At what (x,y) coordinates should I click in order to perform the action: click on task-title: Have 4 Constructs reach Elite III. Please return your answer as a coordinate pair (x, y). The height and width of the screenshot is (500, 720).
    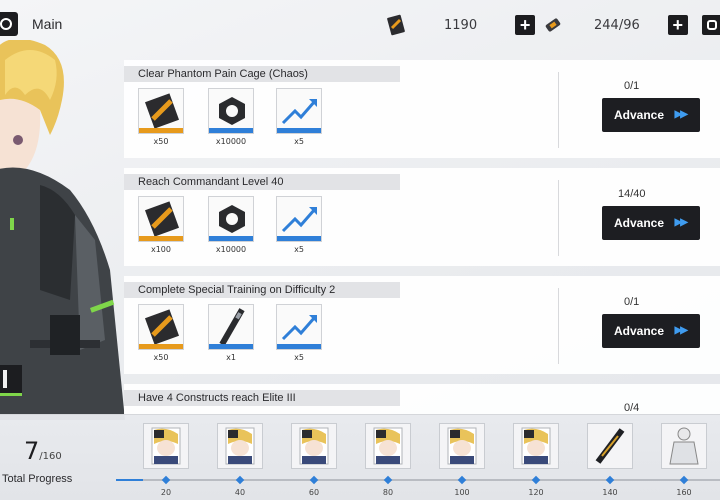
    Looking at the image, I should click on (262, 398).